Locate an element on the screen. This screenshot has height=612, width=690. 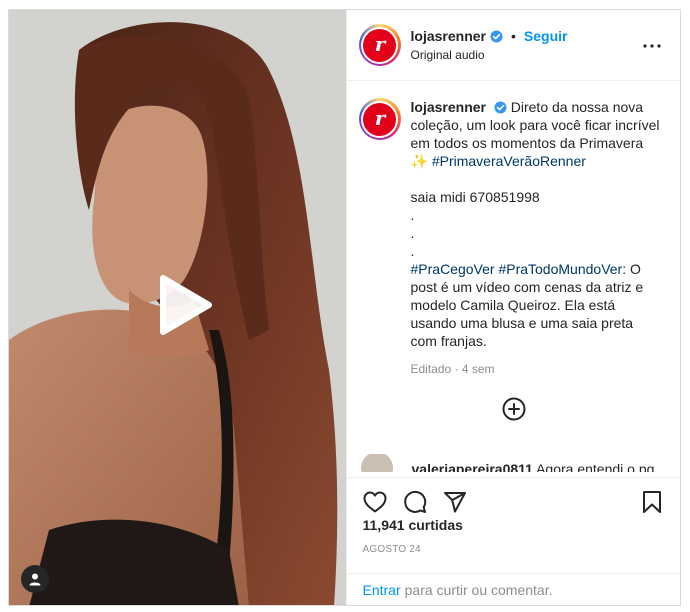
post-date: AGOSTO 24 is located at coordinates (392, 549).